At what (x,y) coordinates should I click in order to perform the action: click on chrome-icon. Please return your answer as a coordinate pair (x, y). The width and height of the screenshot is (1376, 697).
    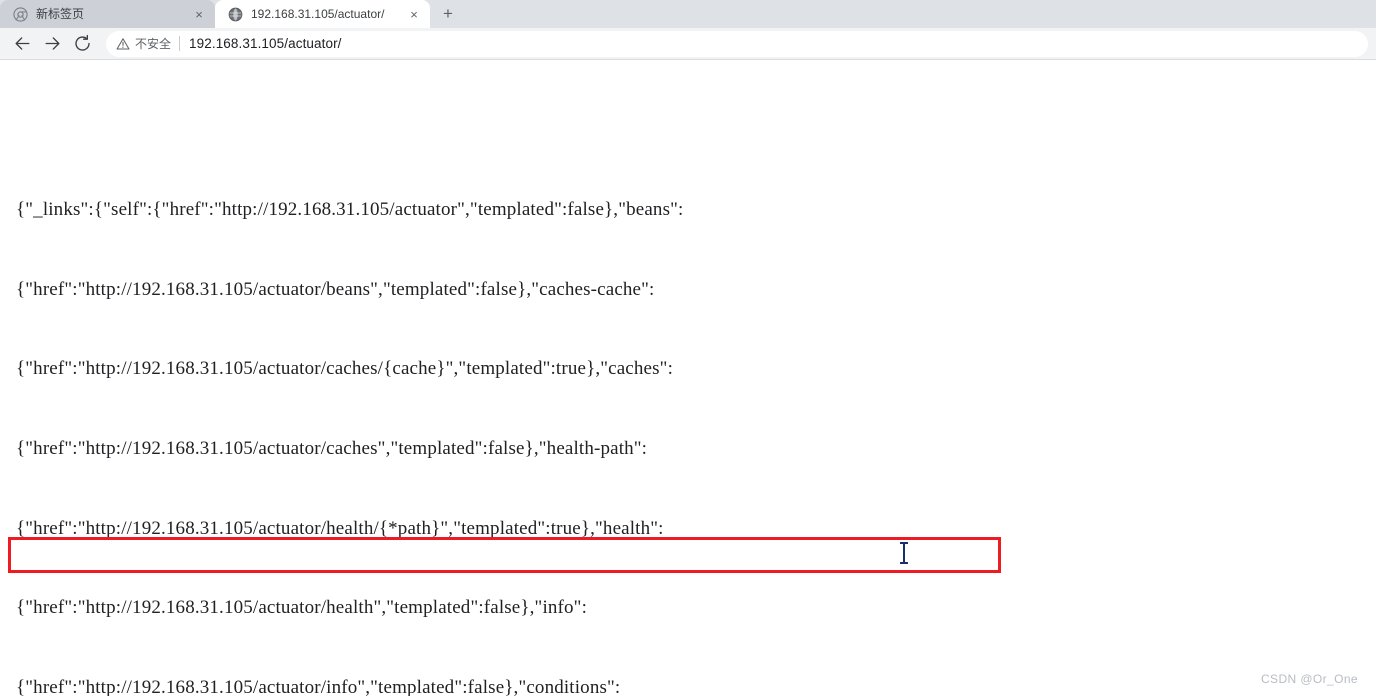
    Looking at the image, I should click on (20, 14).